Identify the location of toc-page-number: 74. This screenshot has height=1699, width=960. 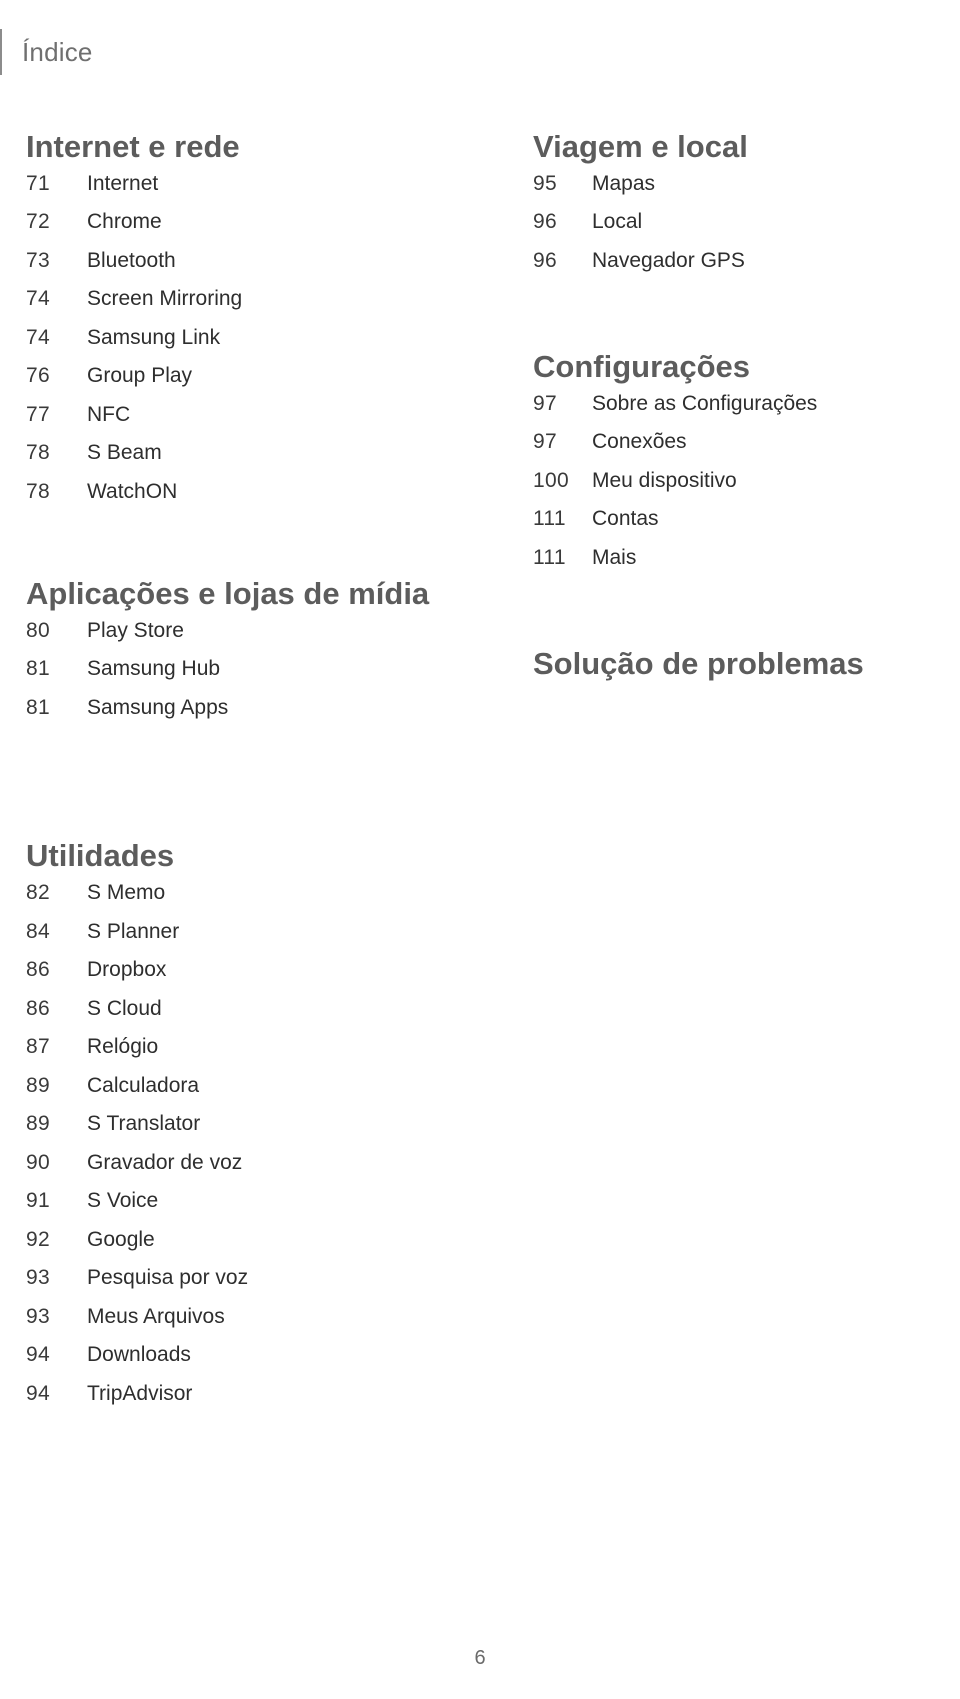
(38, 337).